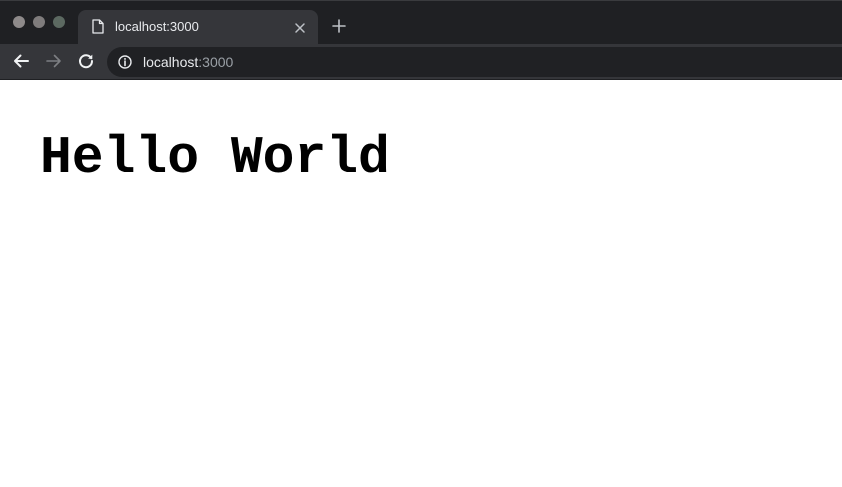 Image resolution: width=842 pixels, height=487 pixels. I want to click on browser-toolbar: localhost:3000, so click(421, 62).